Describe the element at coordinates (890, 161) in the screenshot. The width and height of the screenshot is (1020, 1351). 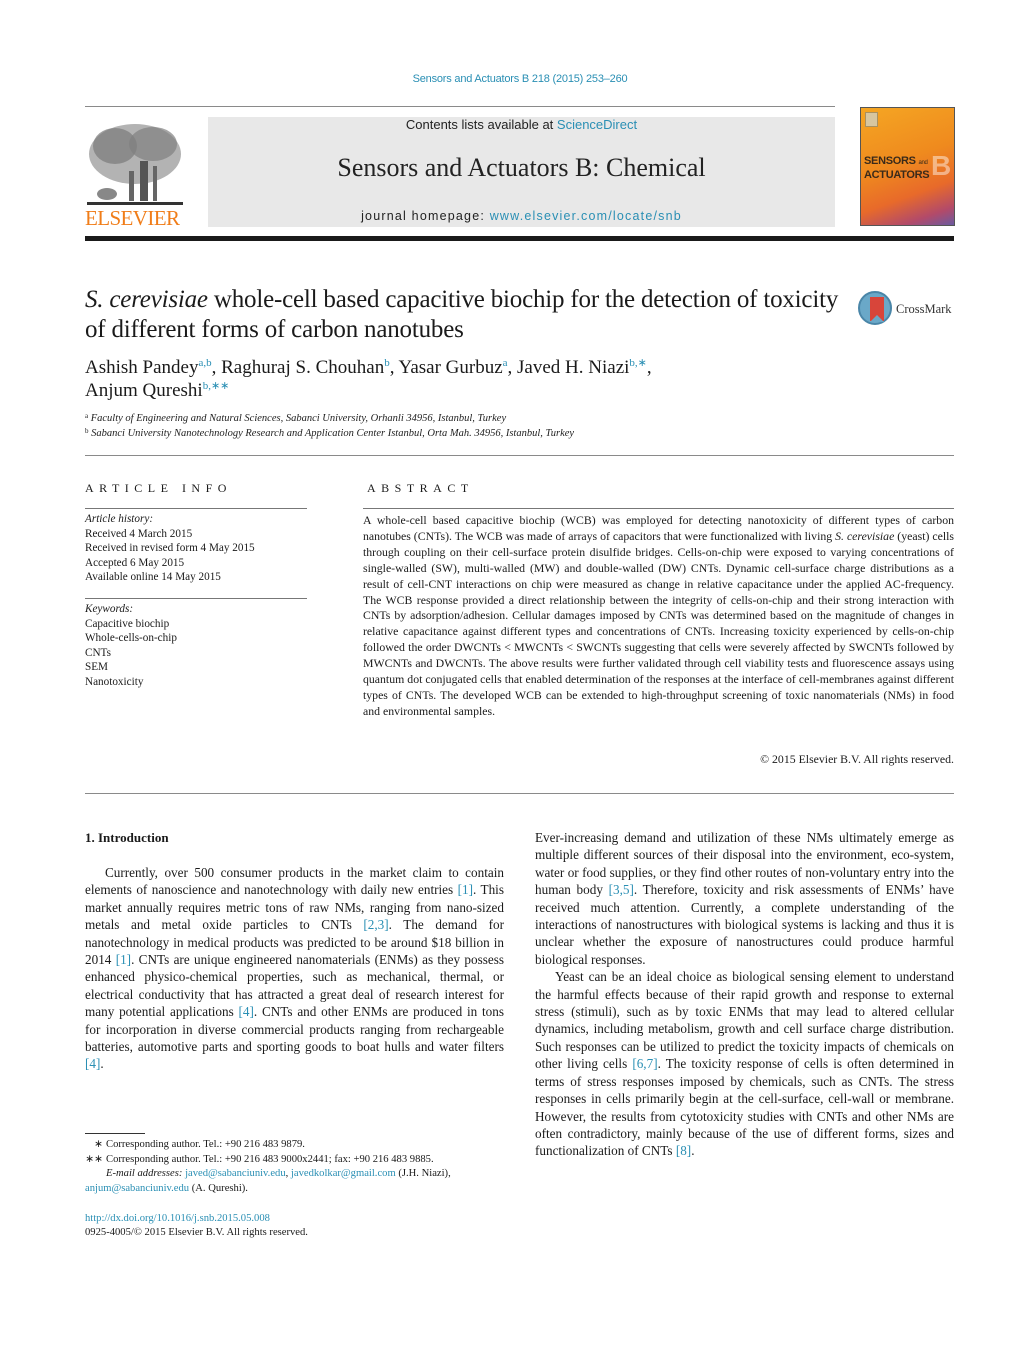
I see `cover-title-line1: SENSORS` at that location.